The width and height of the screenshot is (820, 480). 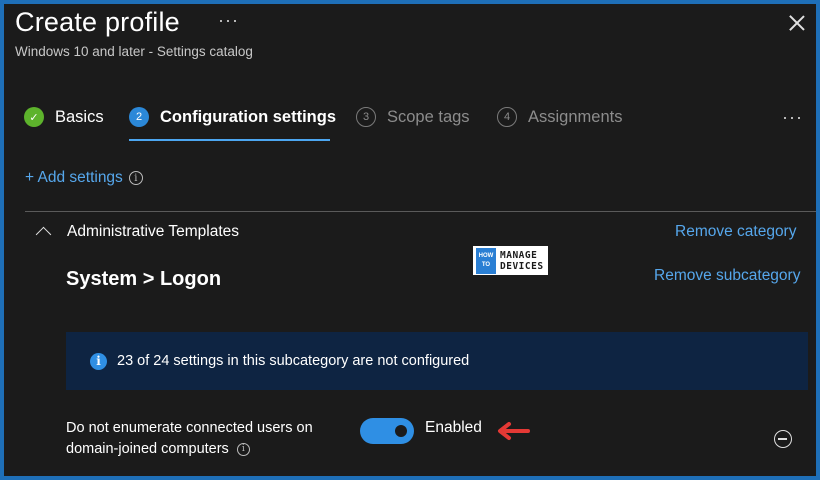 I want to click on toggle-state-label: Enabled, so click(x=453, y=427).